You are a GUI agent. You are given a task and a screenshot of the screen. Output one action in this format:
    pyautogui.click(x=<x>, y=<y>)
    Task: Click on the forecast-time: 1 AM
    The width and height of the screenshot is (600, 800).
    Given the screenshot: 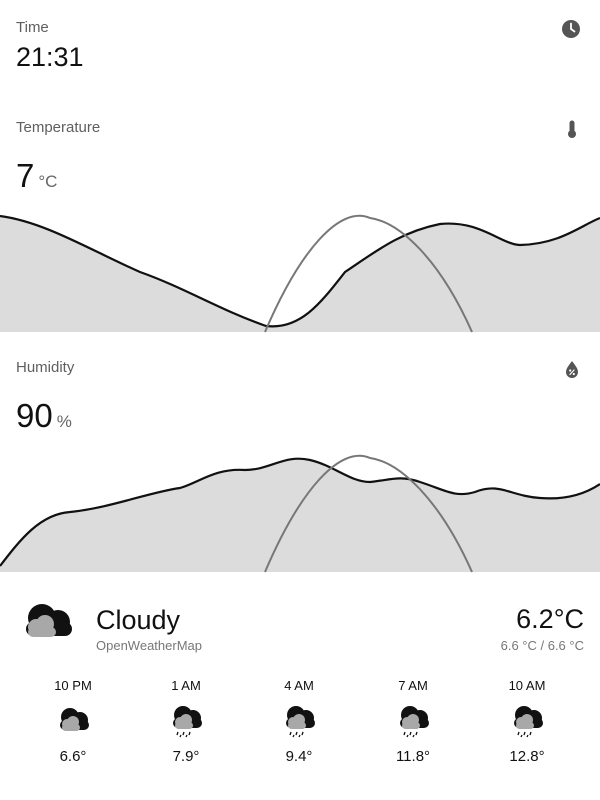 What is the action you would take?
    pyautogui.click(x=186, y=685)
    